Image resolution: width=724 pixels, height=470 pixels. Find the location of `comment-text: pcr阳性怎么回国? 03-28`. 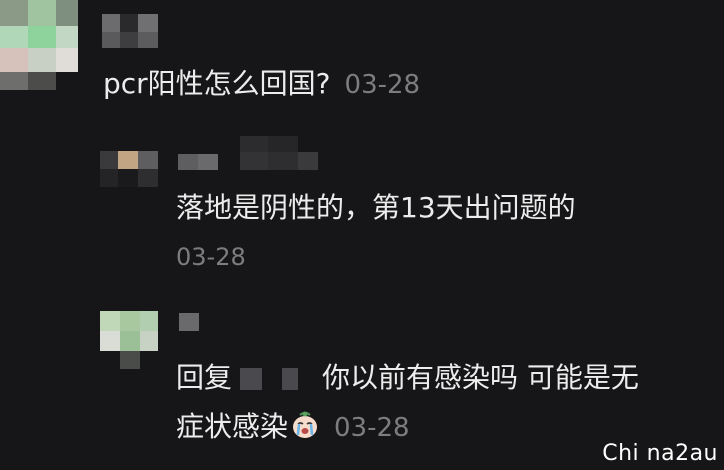

comment-text: pcr阳性怎么回国? 03-28 is located at coordinates (261, 84).